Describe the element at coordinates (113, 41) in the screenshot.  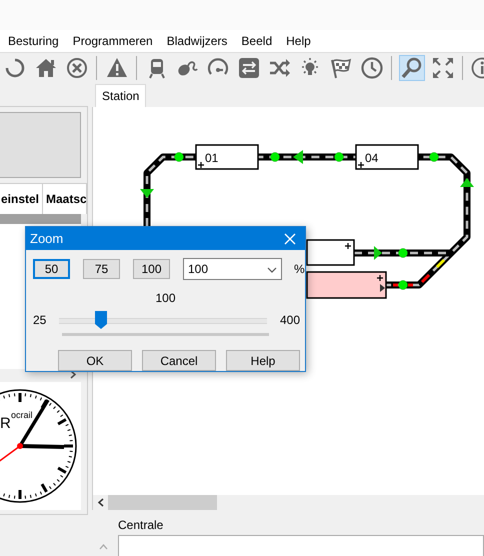
I see `menu-item: Programmeren` at that location.